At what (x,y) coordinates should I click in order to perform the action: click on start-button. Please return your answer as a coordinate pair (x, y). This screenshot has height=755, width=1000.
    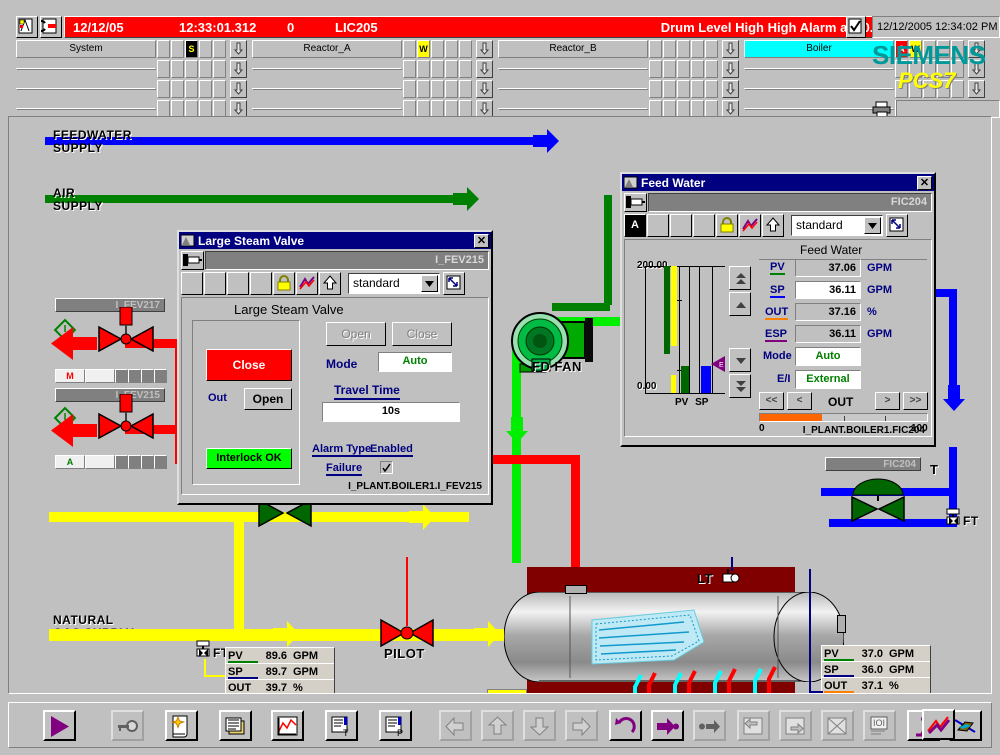
    Looking at the image, I should click on (59, 725).